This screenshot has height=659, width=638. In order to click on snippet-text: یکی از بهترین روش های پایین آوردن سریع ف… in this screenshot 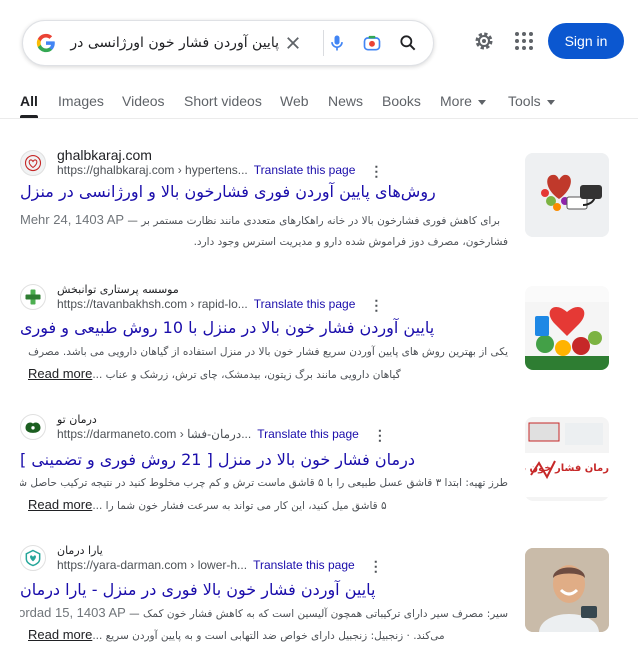, I will do `click(268, 352)`.